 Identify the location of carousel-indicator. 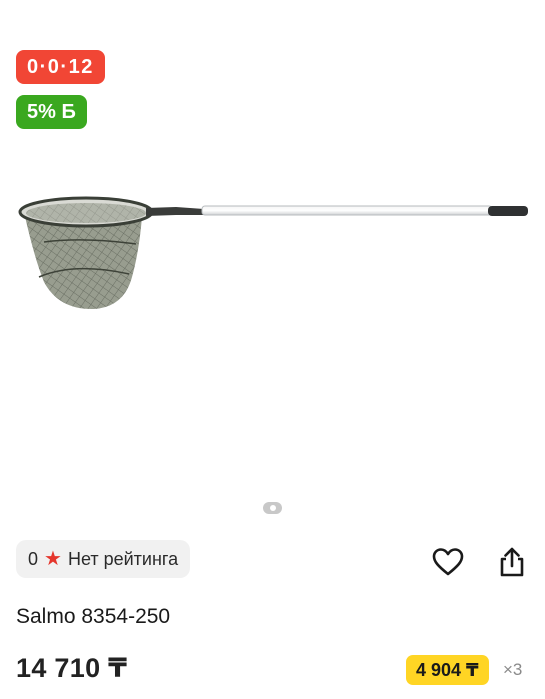
(272, 508).